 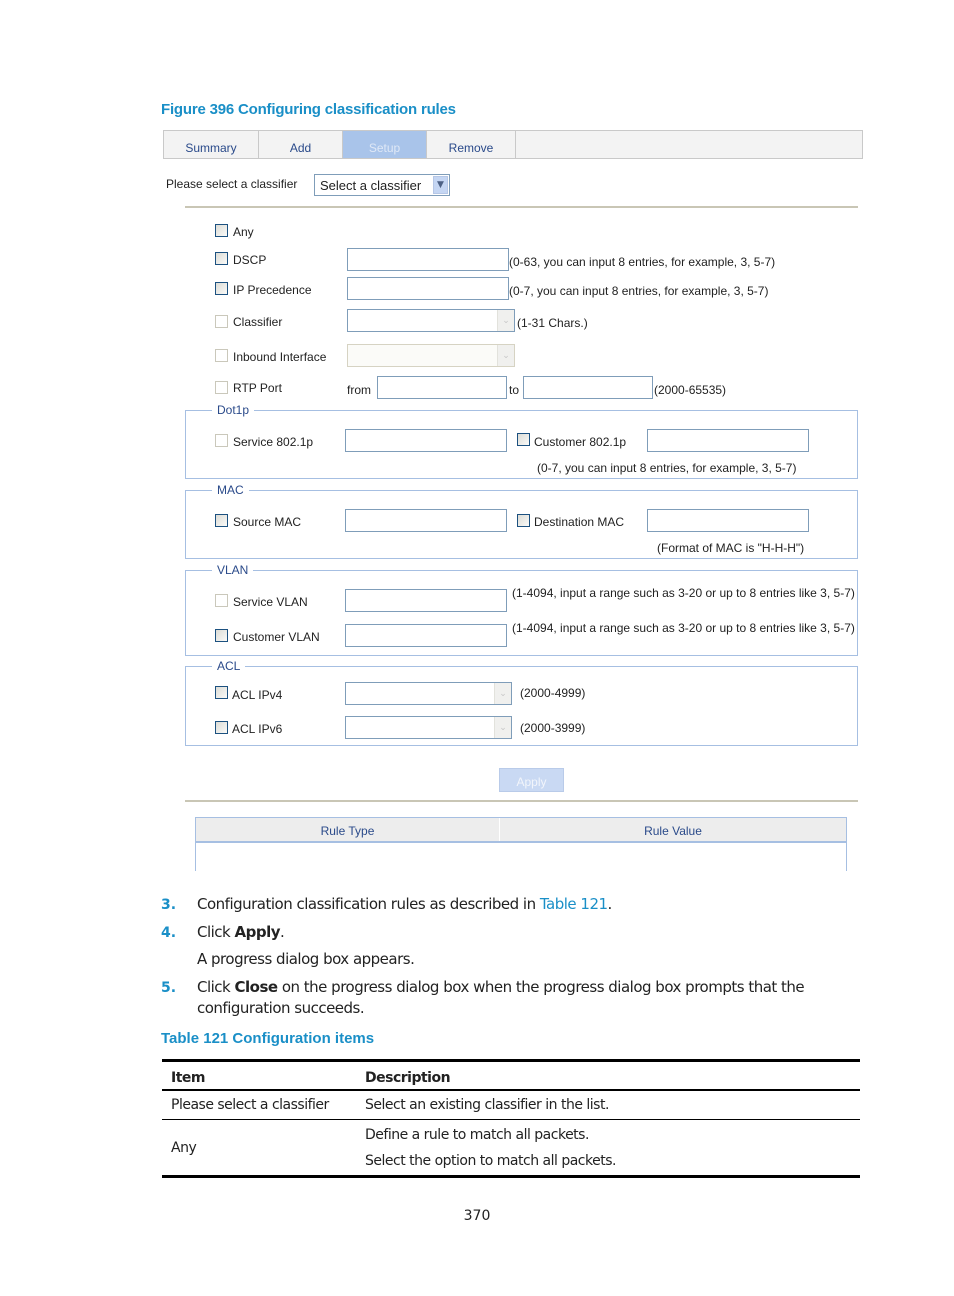 What do you see at coordinates (169, 905) in the screenshot?
I see `step-number: 3.` at bounding box center [169, 905].